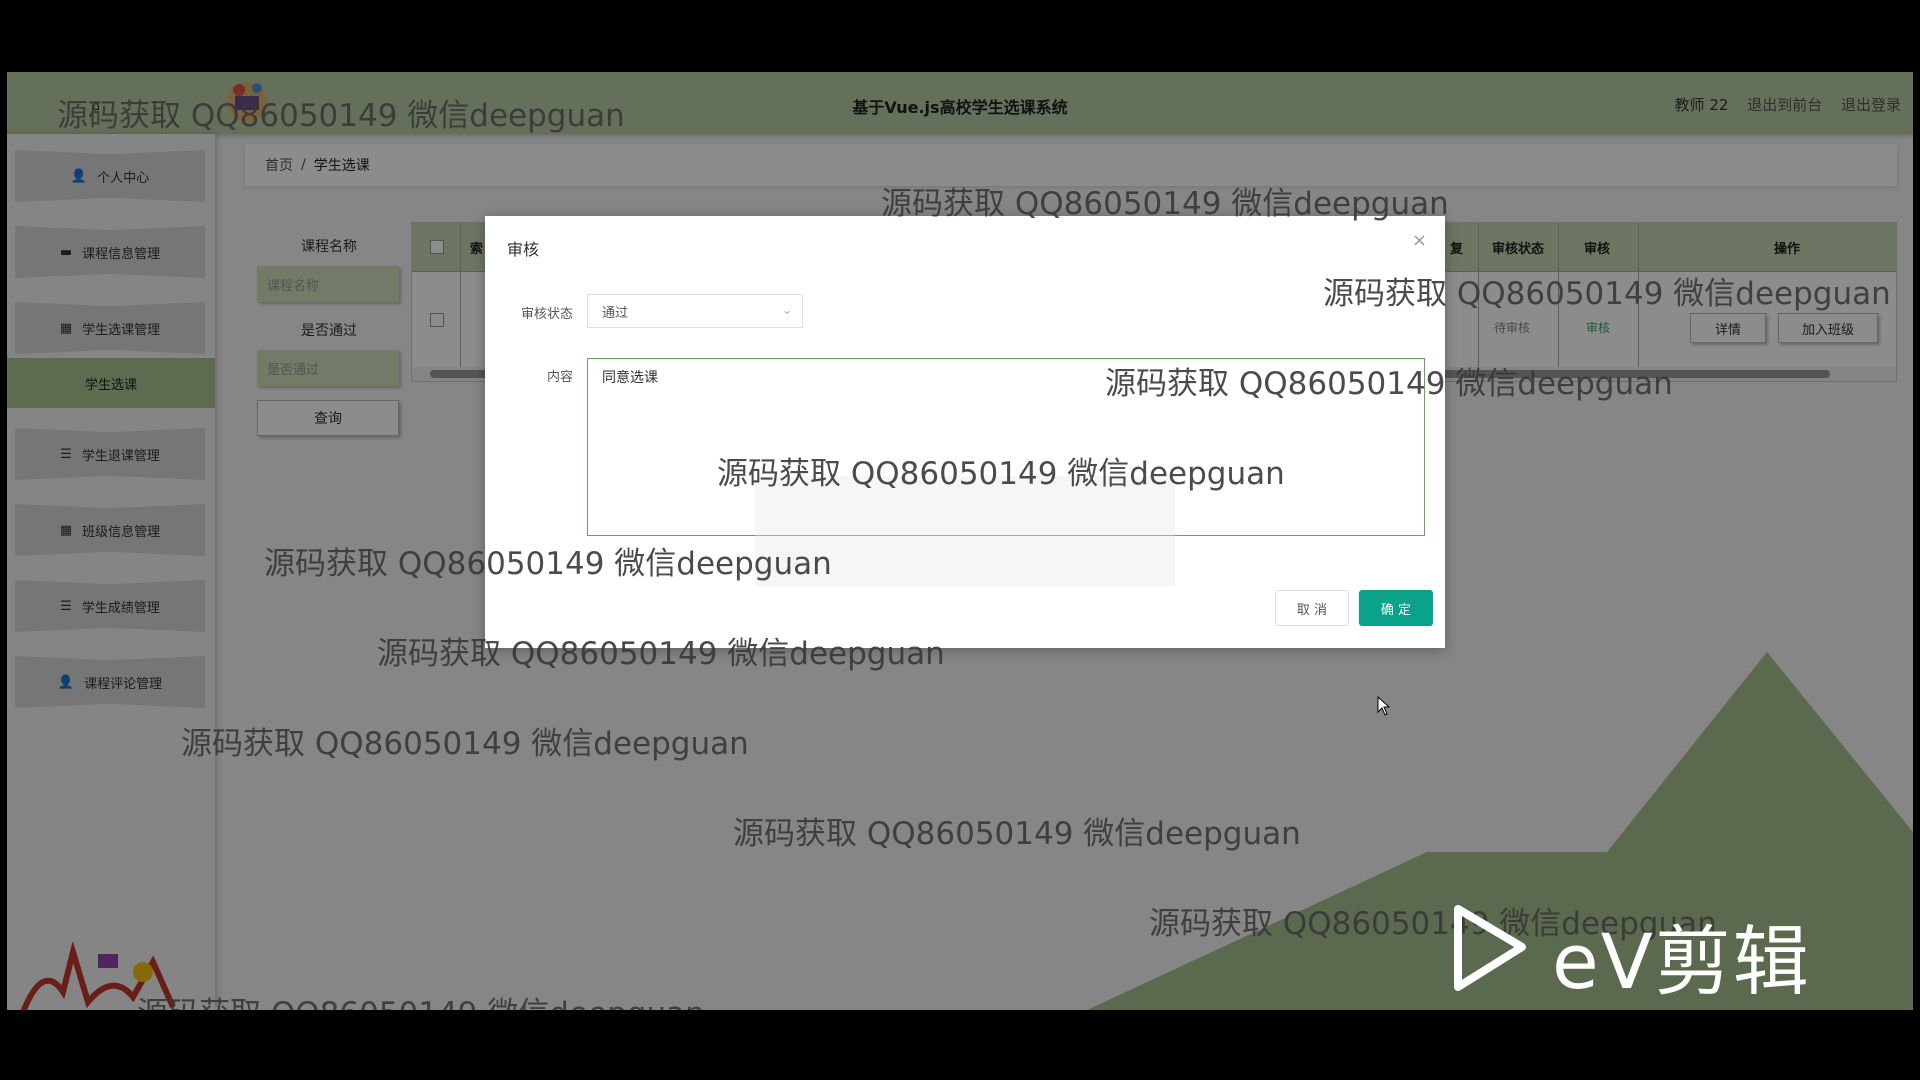  What do you see at coordinates (546, 314) in the screenshot?
I see `status-label: 审核状态` at bounding box center [546, 314].